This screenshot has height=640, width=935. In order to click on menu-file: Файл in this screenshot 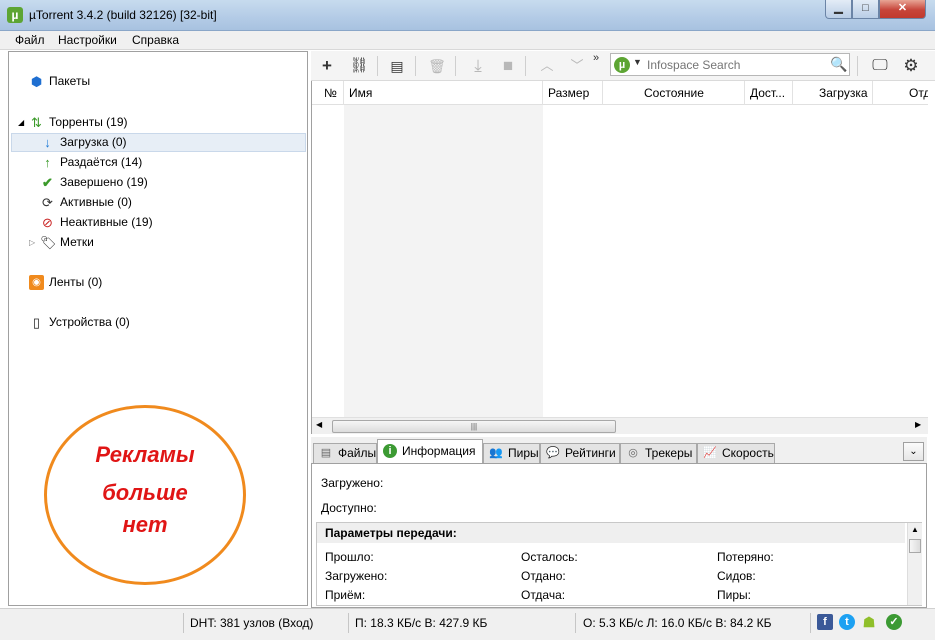, I will do `click(30, 40)`.